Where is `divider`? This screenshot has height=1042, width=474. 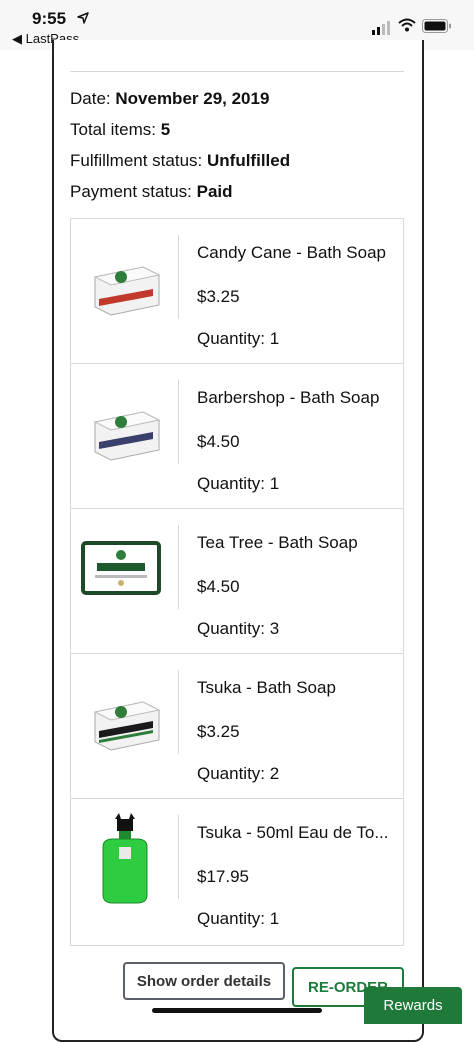 divider is located at coordinates (237, 71).